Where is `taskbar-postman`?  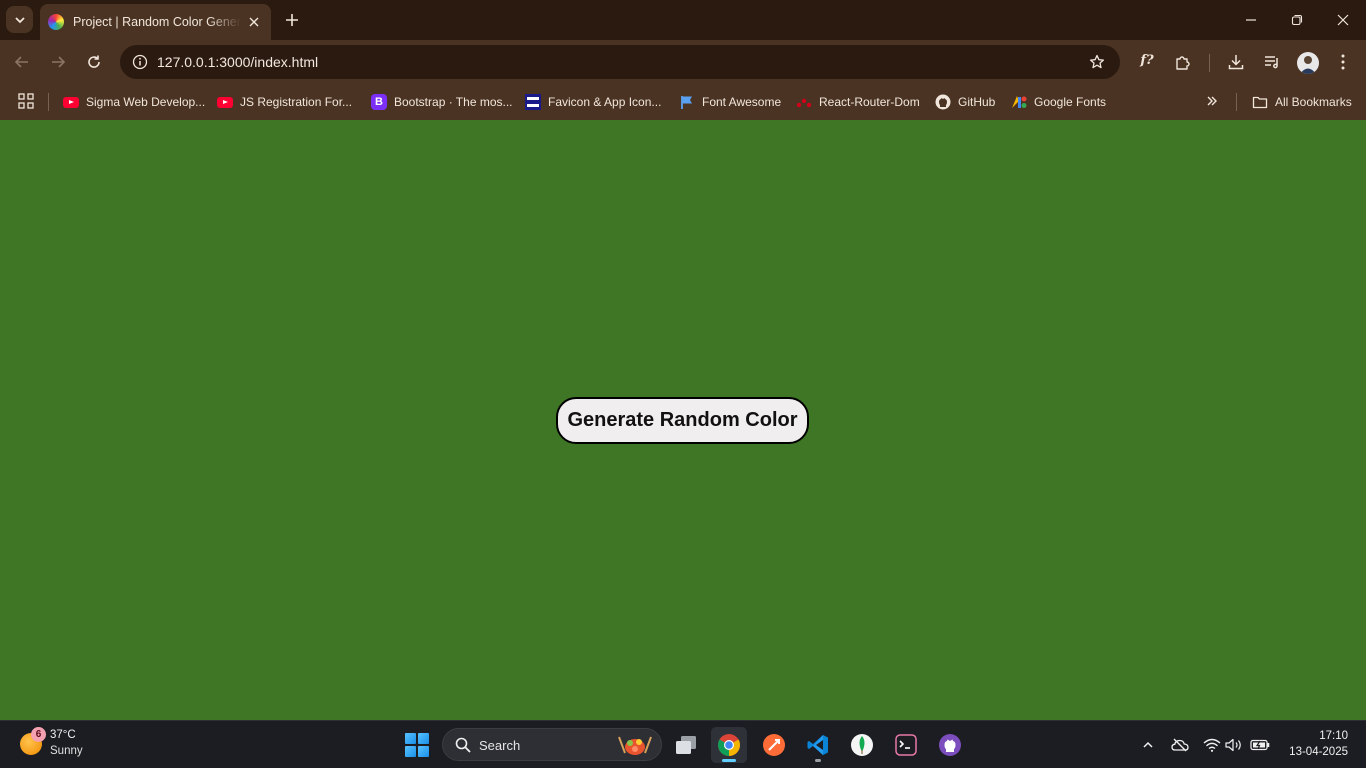
taskbar-postman is located at coordinates (774, 745).